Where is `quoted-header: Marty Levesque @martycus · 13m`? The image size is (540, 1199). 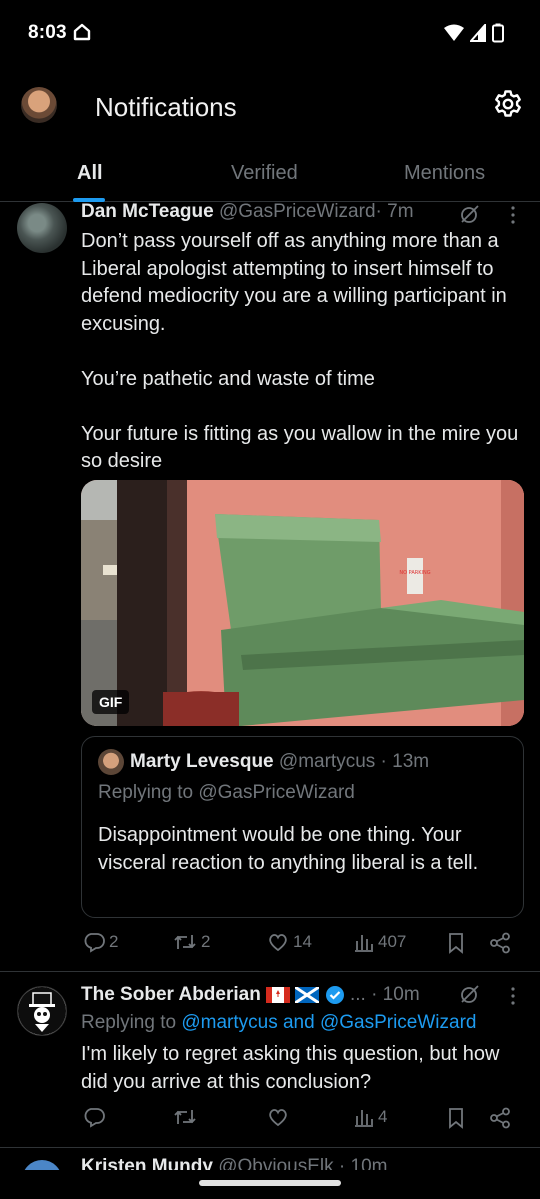 quoted-header: Marty Levesque @martycus · 13m is located at coordinates (279, 762).